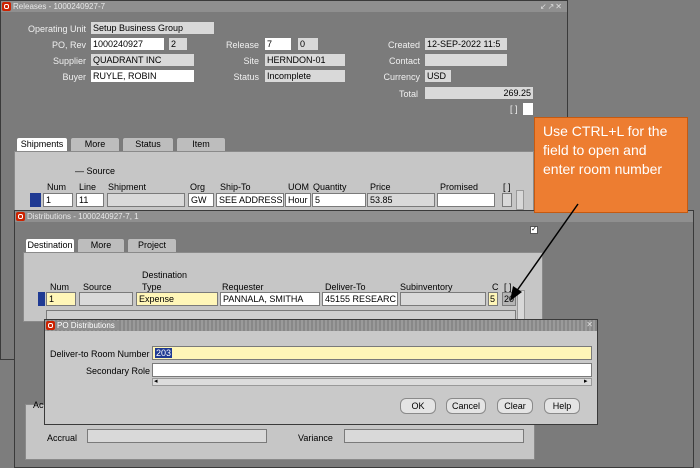  Describe the element at coordinates (401, 77) in the screenshot. I see `currency-label: Currency` at that location.